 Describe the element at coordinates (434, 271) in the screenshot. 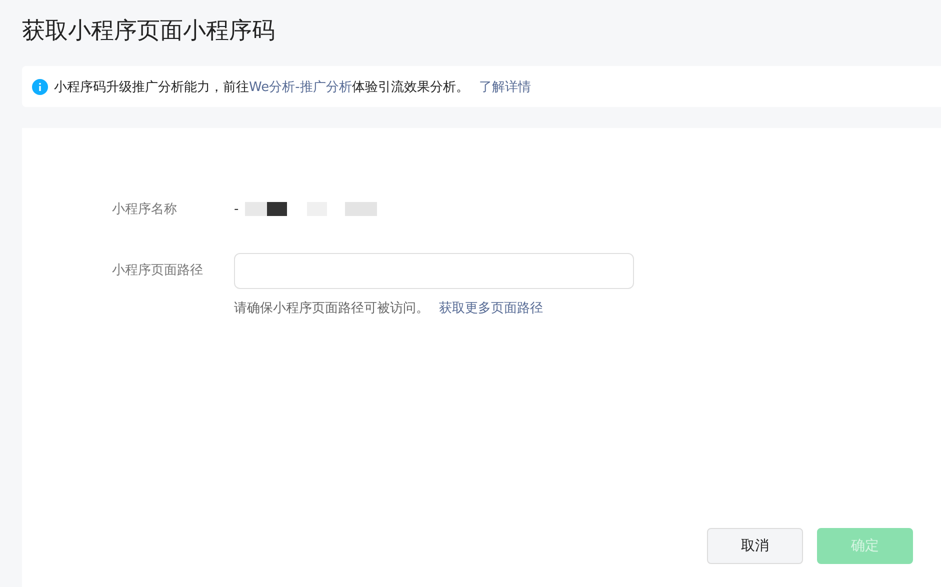

I see `path-input` at that location.